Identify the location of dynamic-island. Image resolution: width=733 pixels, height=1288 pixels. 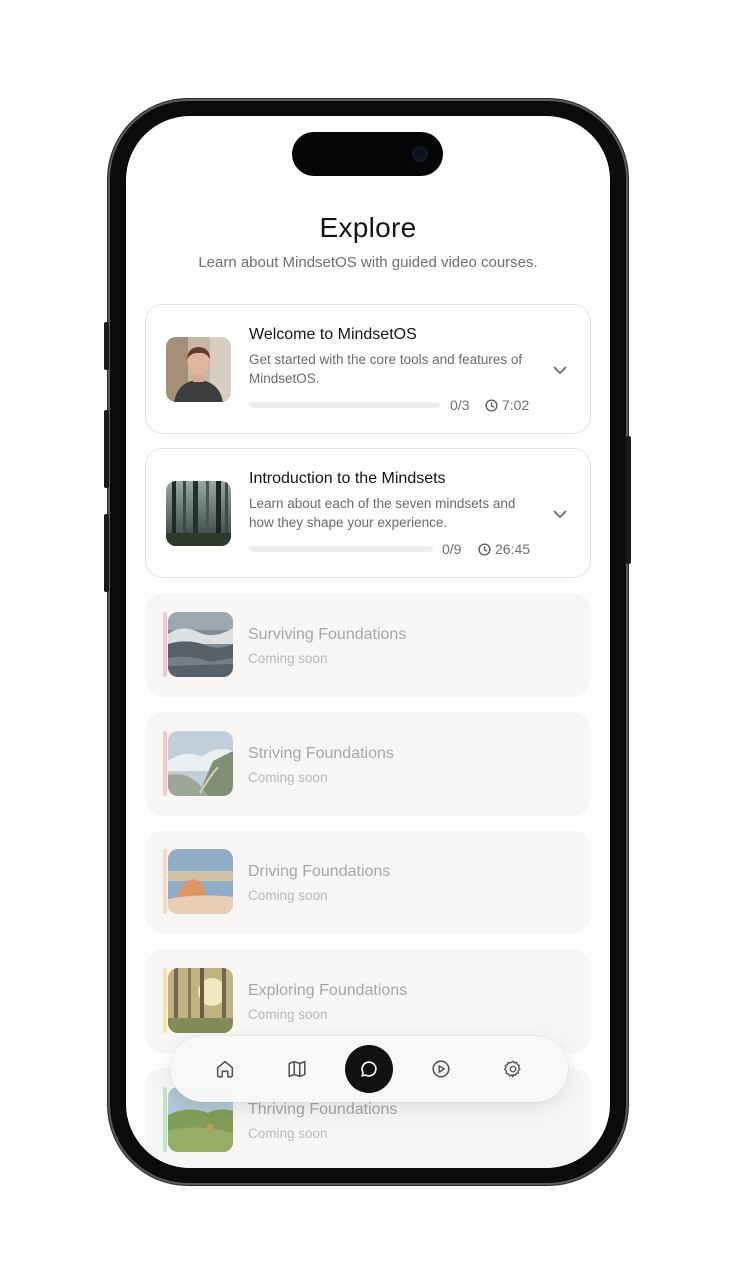
(367, 154).